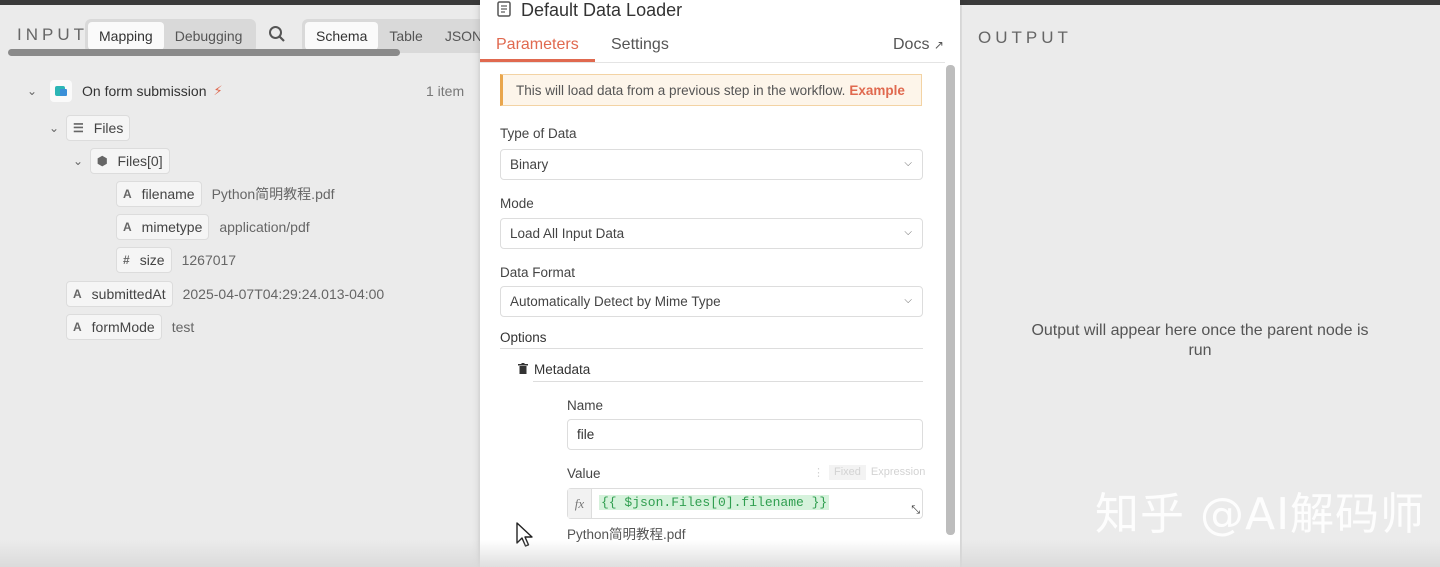 Image resolution: width=1440 pixels, height=567 pixels. Describe the element at coordinates (130, 161) in the screenshot. I see `files0-key: ⬢ Files[0]` at that location.